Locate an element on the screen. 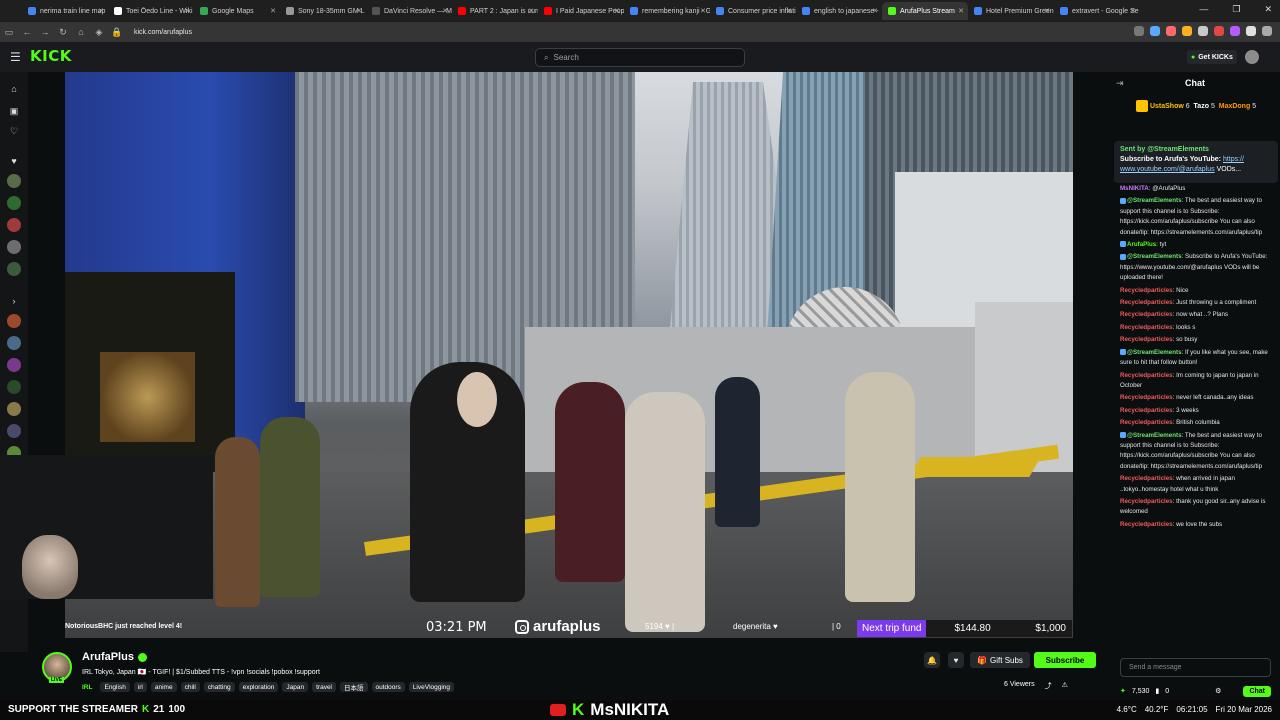 The height and width of the screenshot is (720, 1280). tag: Japan is located at coordinates (295, 687).